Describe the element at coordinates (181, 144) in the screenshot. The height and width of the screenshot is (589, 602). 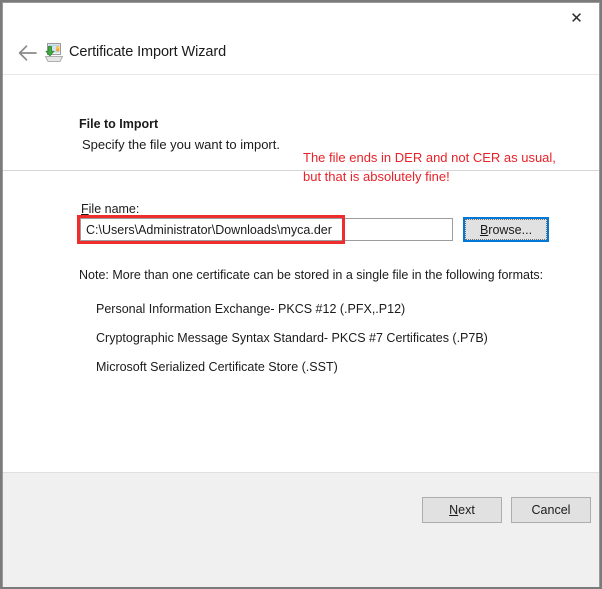
I see `section-subheading: Specify the file you want to import.` at that location.